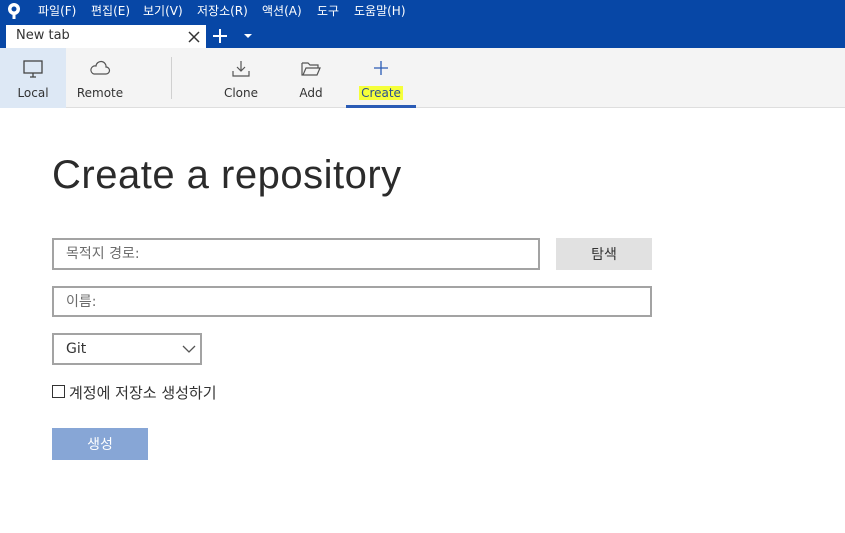  Describe the element at coordinates (100, 444) in the screenshot. I see `create-button: 생성` at that location.